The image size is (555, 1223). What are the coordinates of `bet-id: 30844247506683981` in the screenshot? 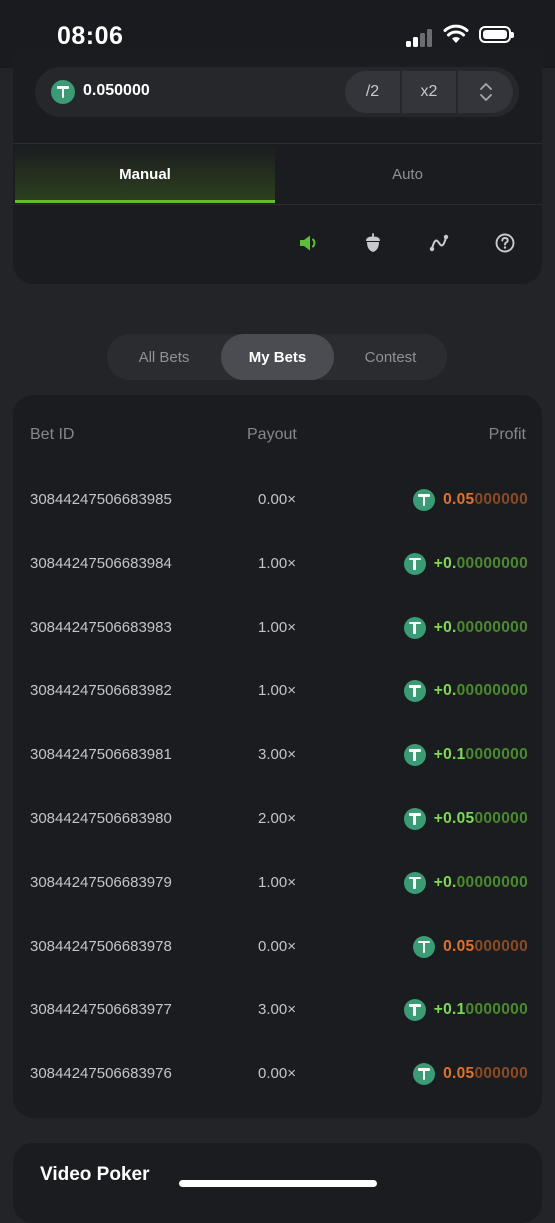 It's located at (101, 755).